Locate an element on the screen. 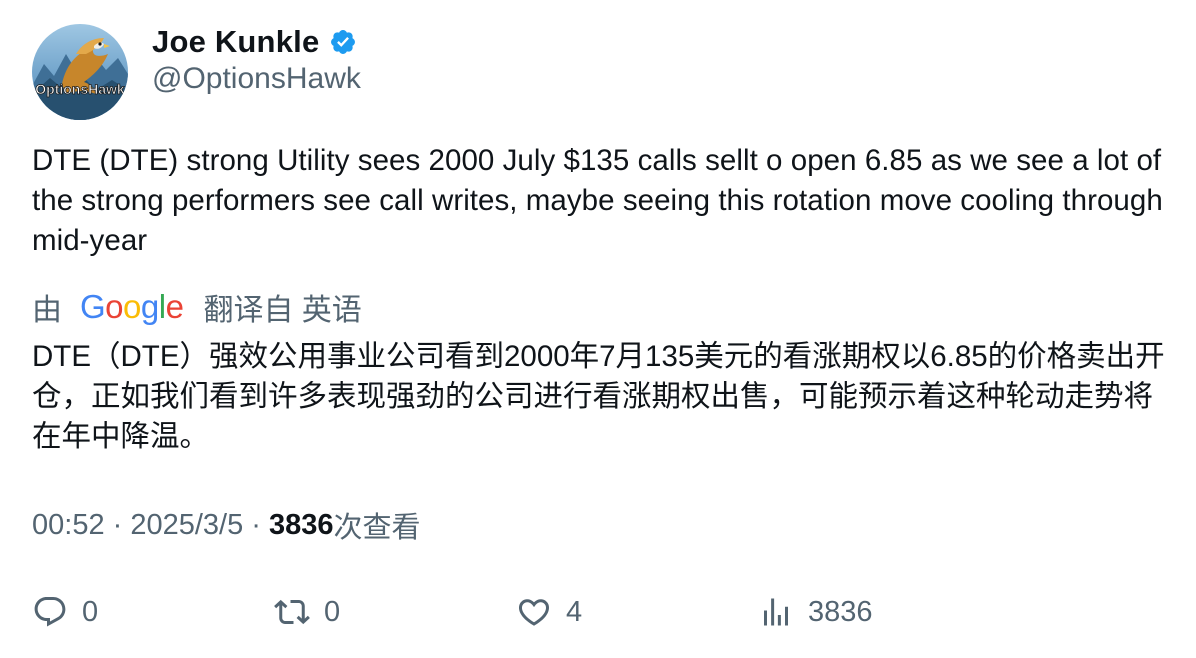 This screenshot has width=1196, height=658. like-button: 4 is located at coordinates (549, 612).